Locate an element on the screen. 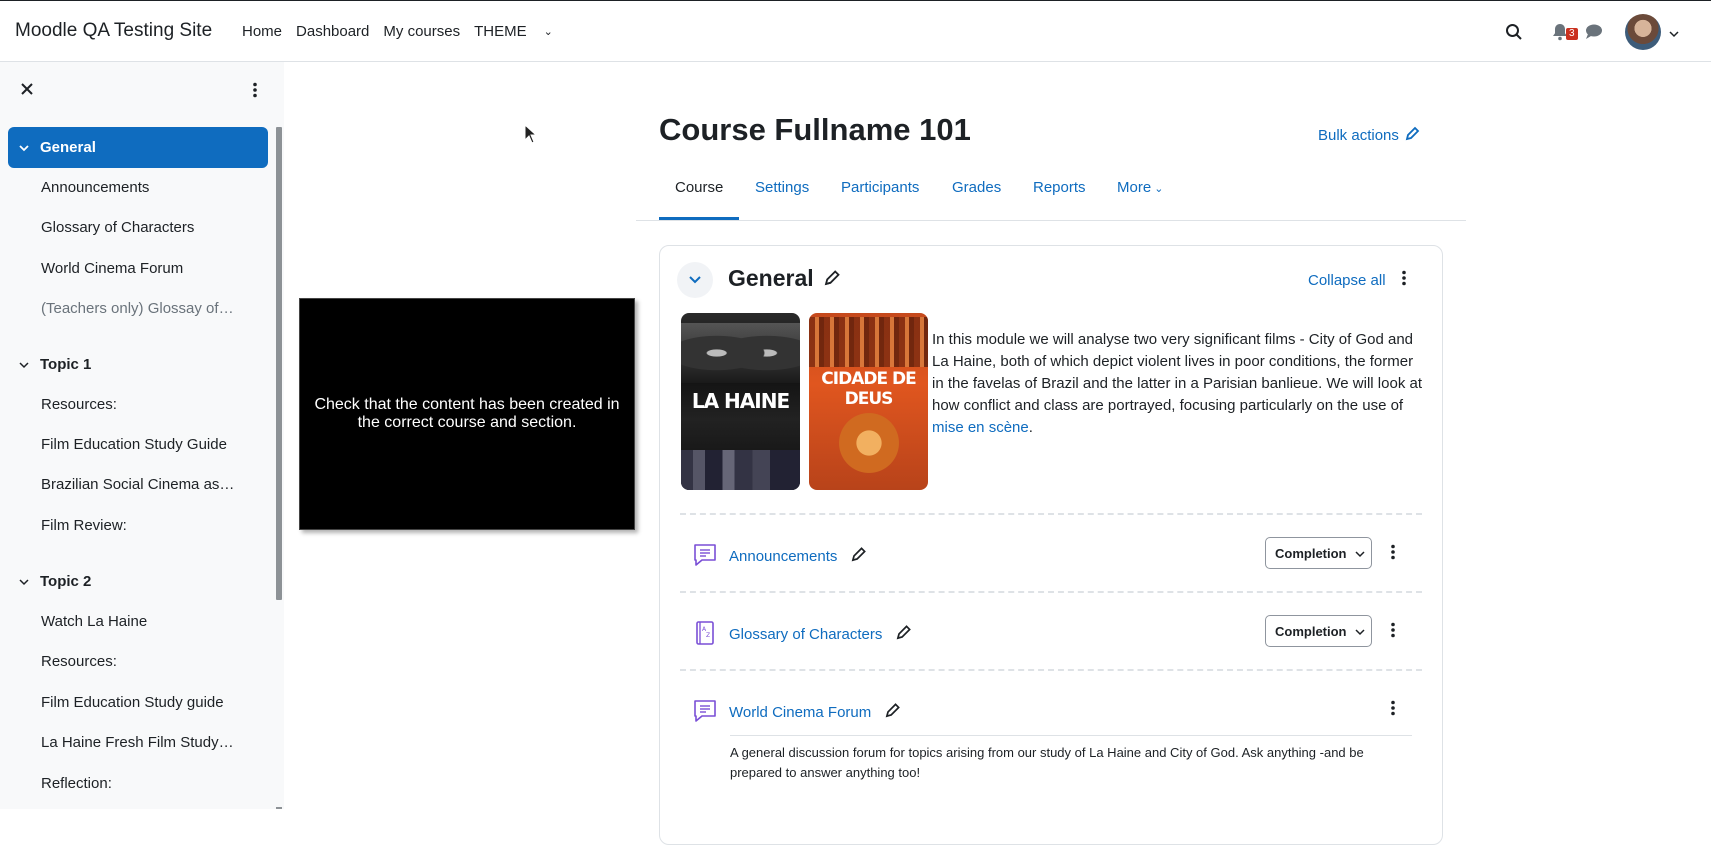  index-item-forum: World Cinema Forum is located at coordinates (141, 268).